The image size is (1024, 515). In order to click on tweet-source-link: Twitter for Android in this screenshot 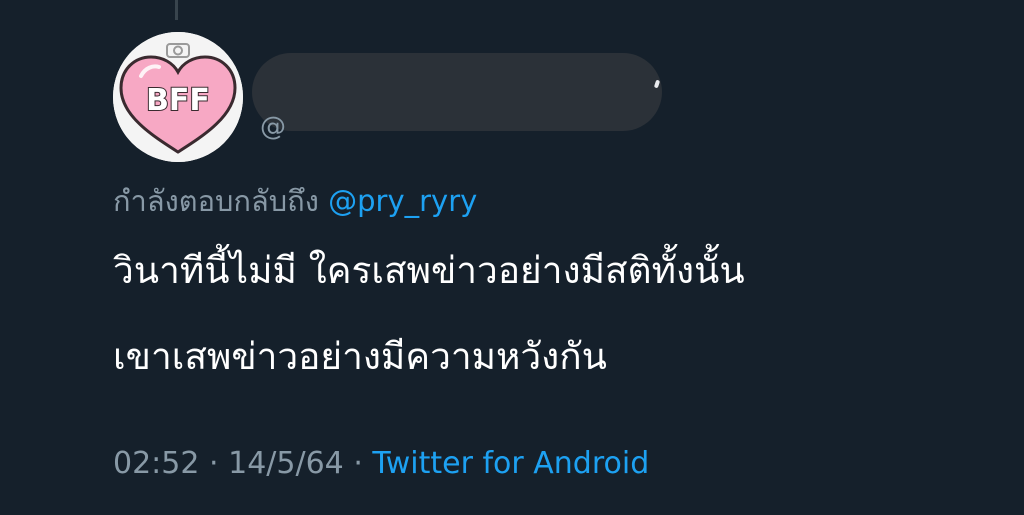, I will do `click(510, 463)`.